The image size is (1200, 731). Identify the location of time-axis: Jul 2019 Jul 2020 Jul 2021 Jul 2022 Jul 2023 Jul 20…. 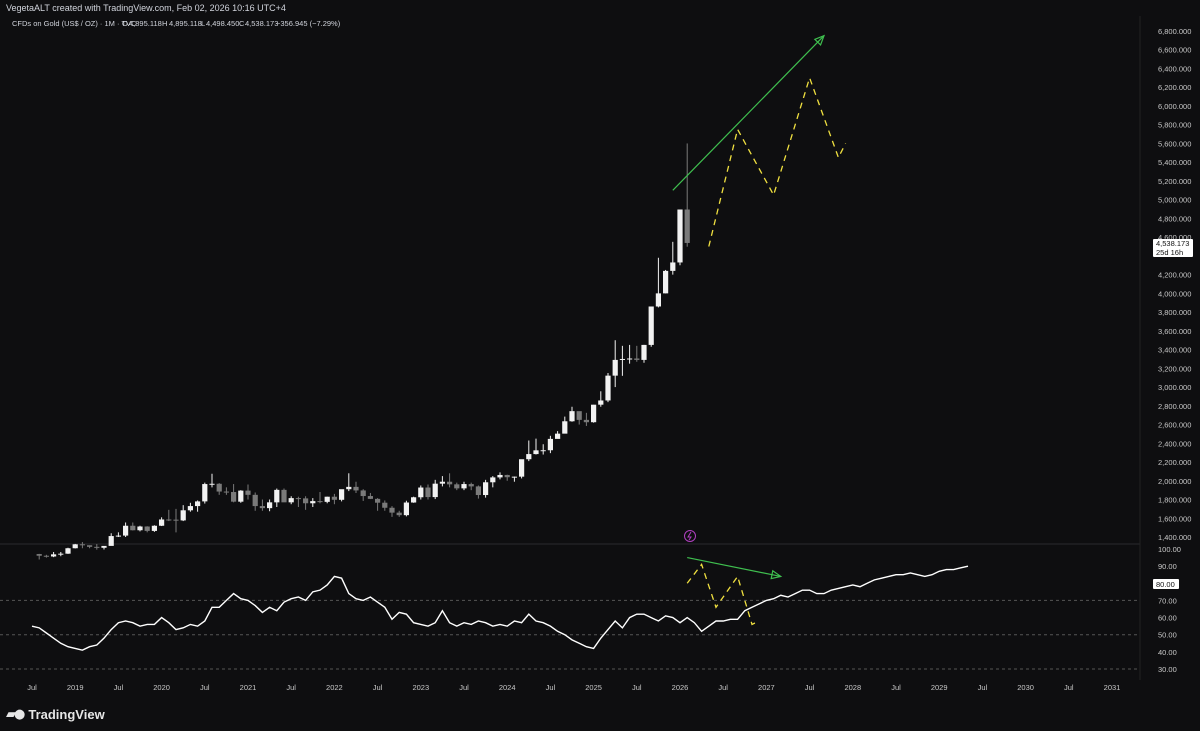
(573, 687).